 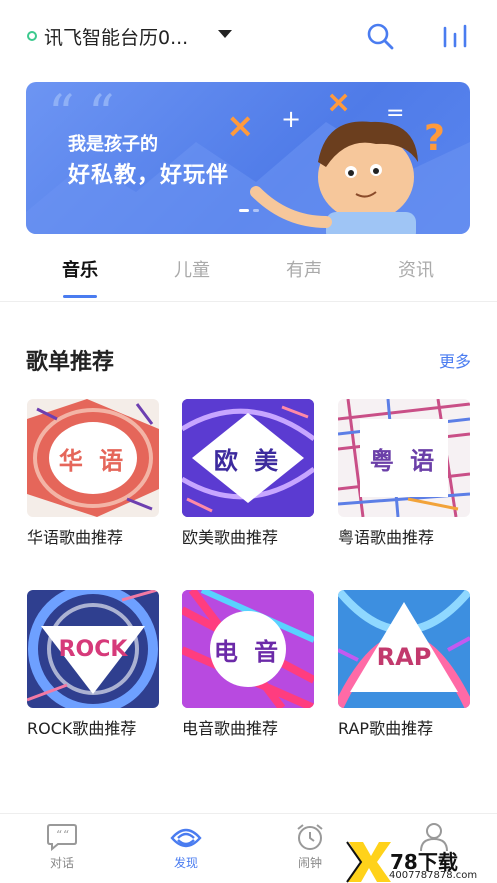 I want to click on tab-audio: 有声, so click(x=304, y=278).